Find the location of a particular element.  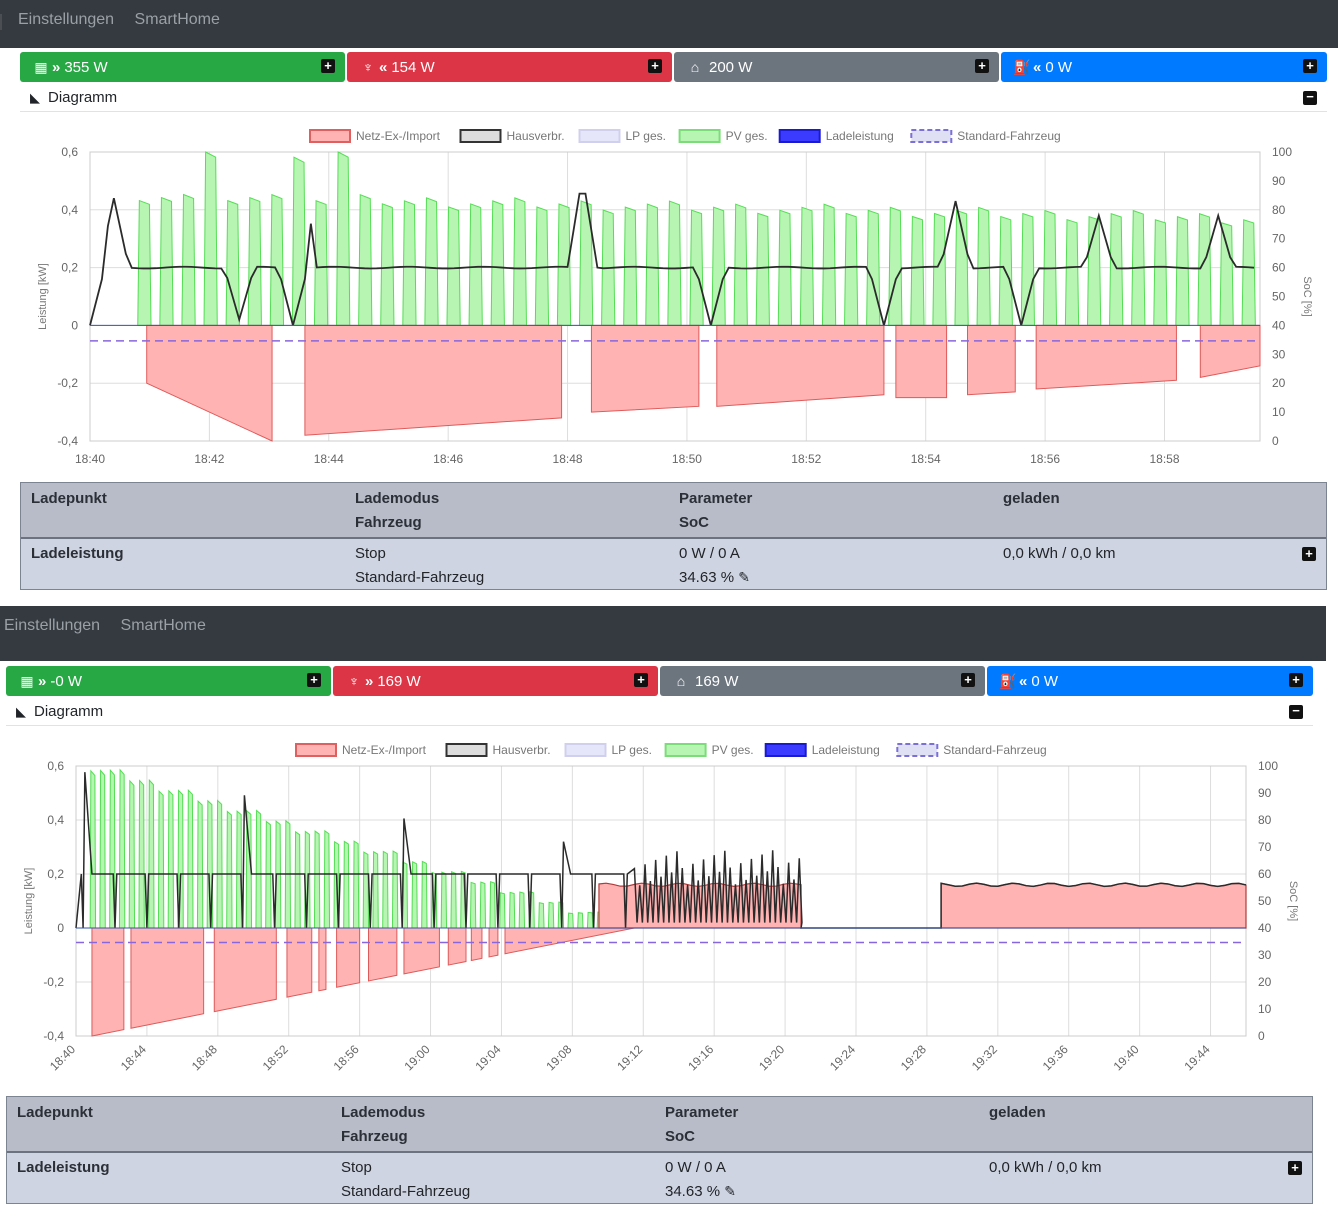

x-tick-label: 19:44 is located at coordinates (1197, 1057).